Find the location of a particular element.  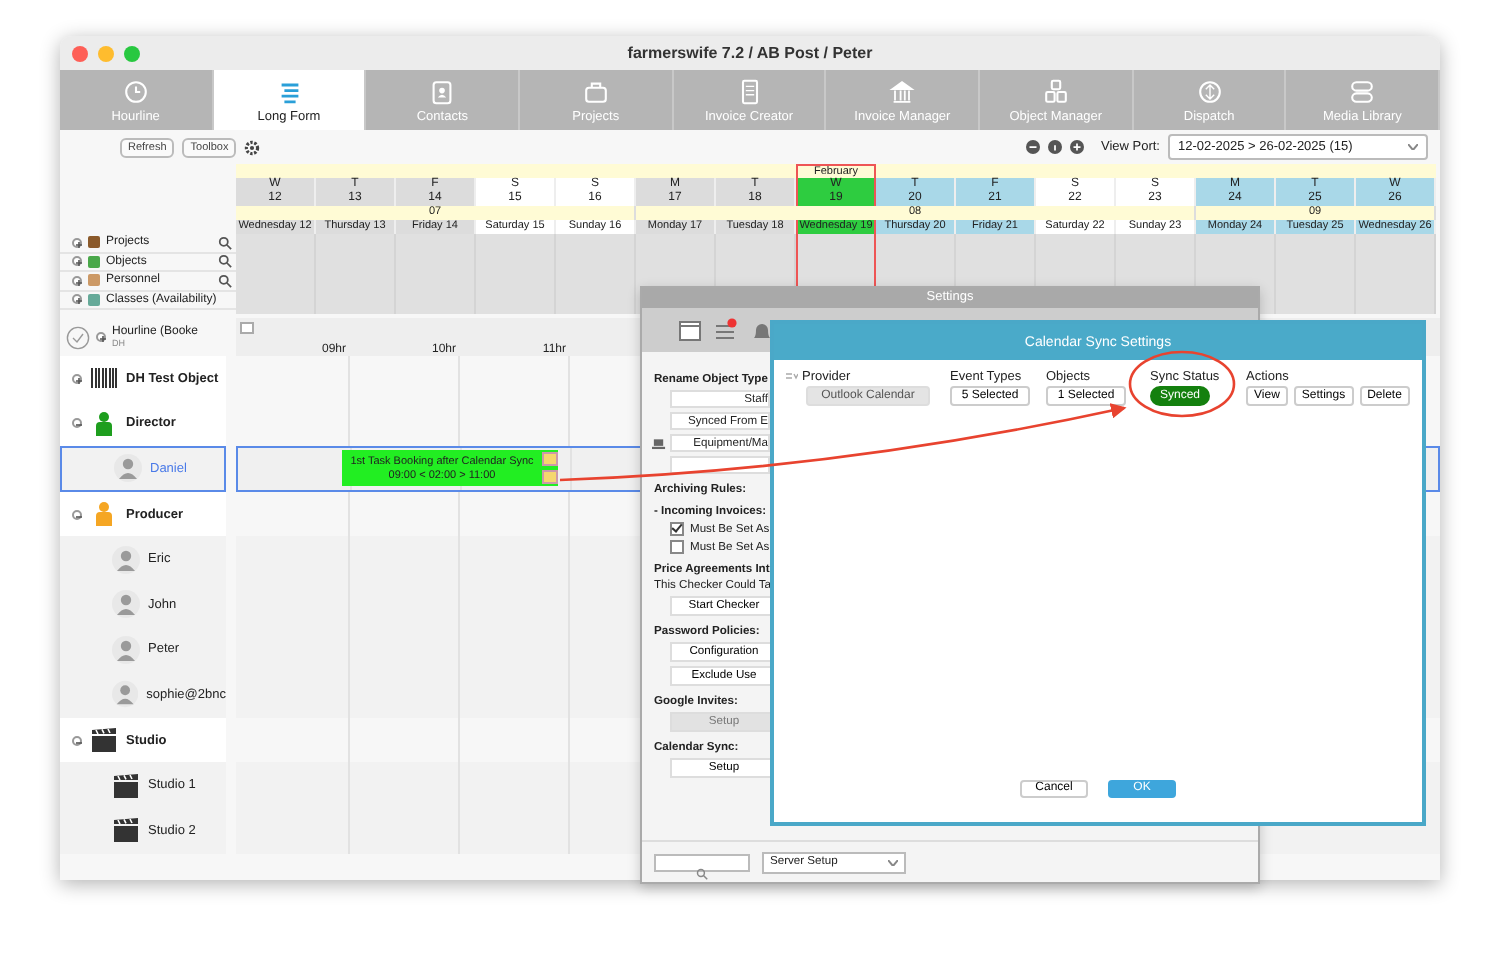

list-icon is located at coordinates (726, 330).